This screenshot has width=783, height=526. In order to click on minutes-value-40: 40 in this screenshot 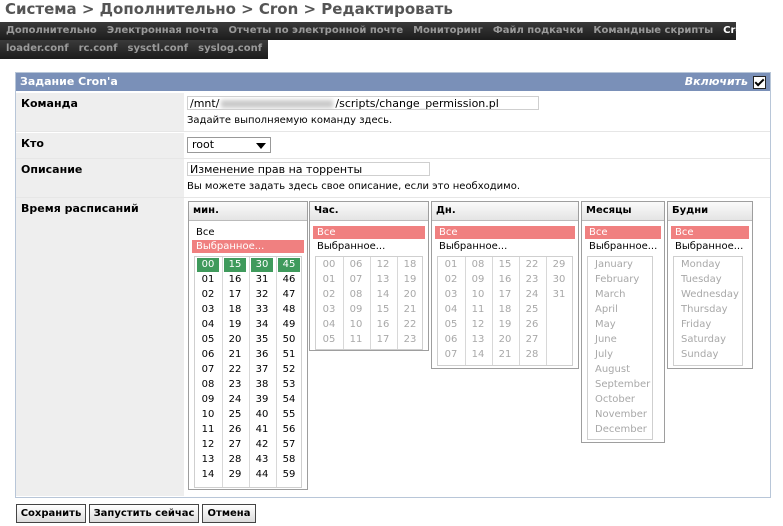, I will do `click(262, 415)`.